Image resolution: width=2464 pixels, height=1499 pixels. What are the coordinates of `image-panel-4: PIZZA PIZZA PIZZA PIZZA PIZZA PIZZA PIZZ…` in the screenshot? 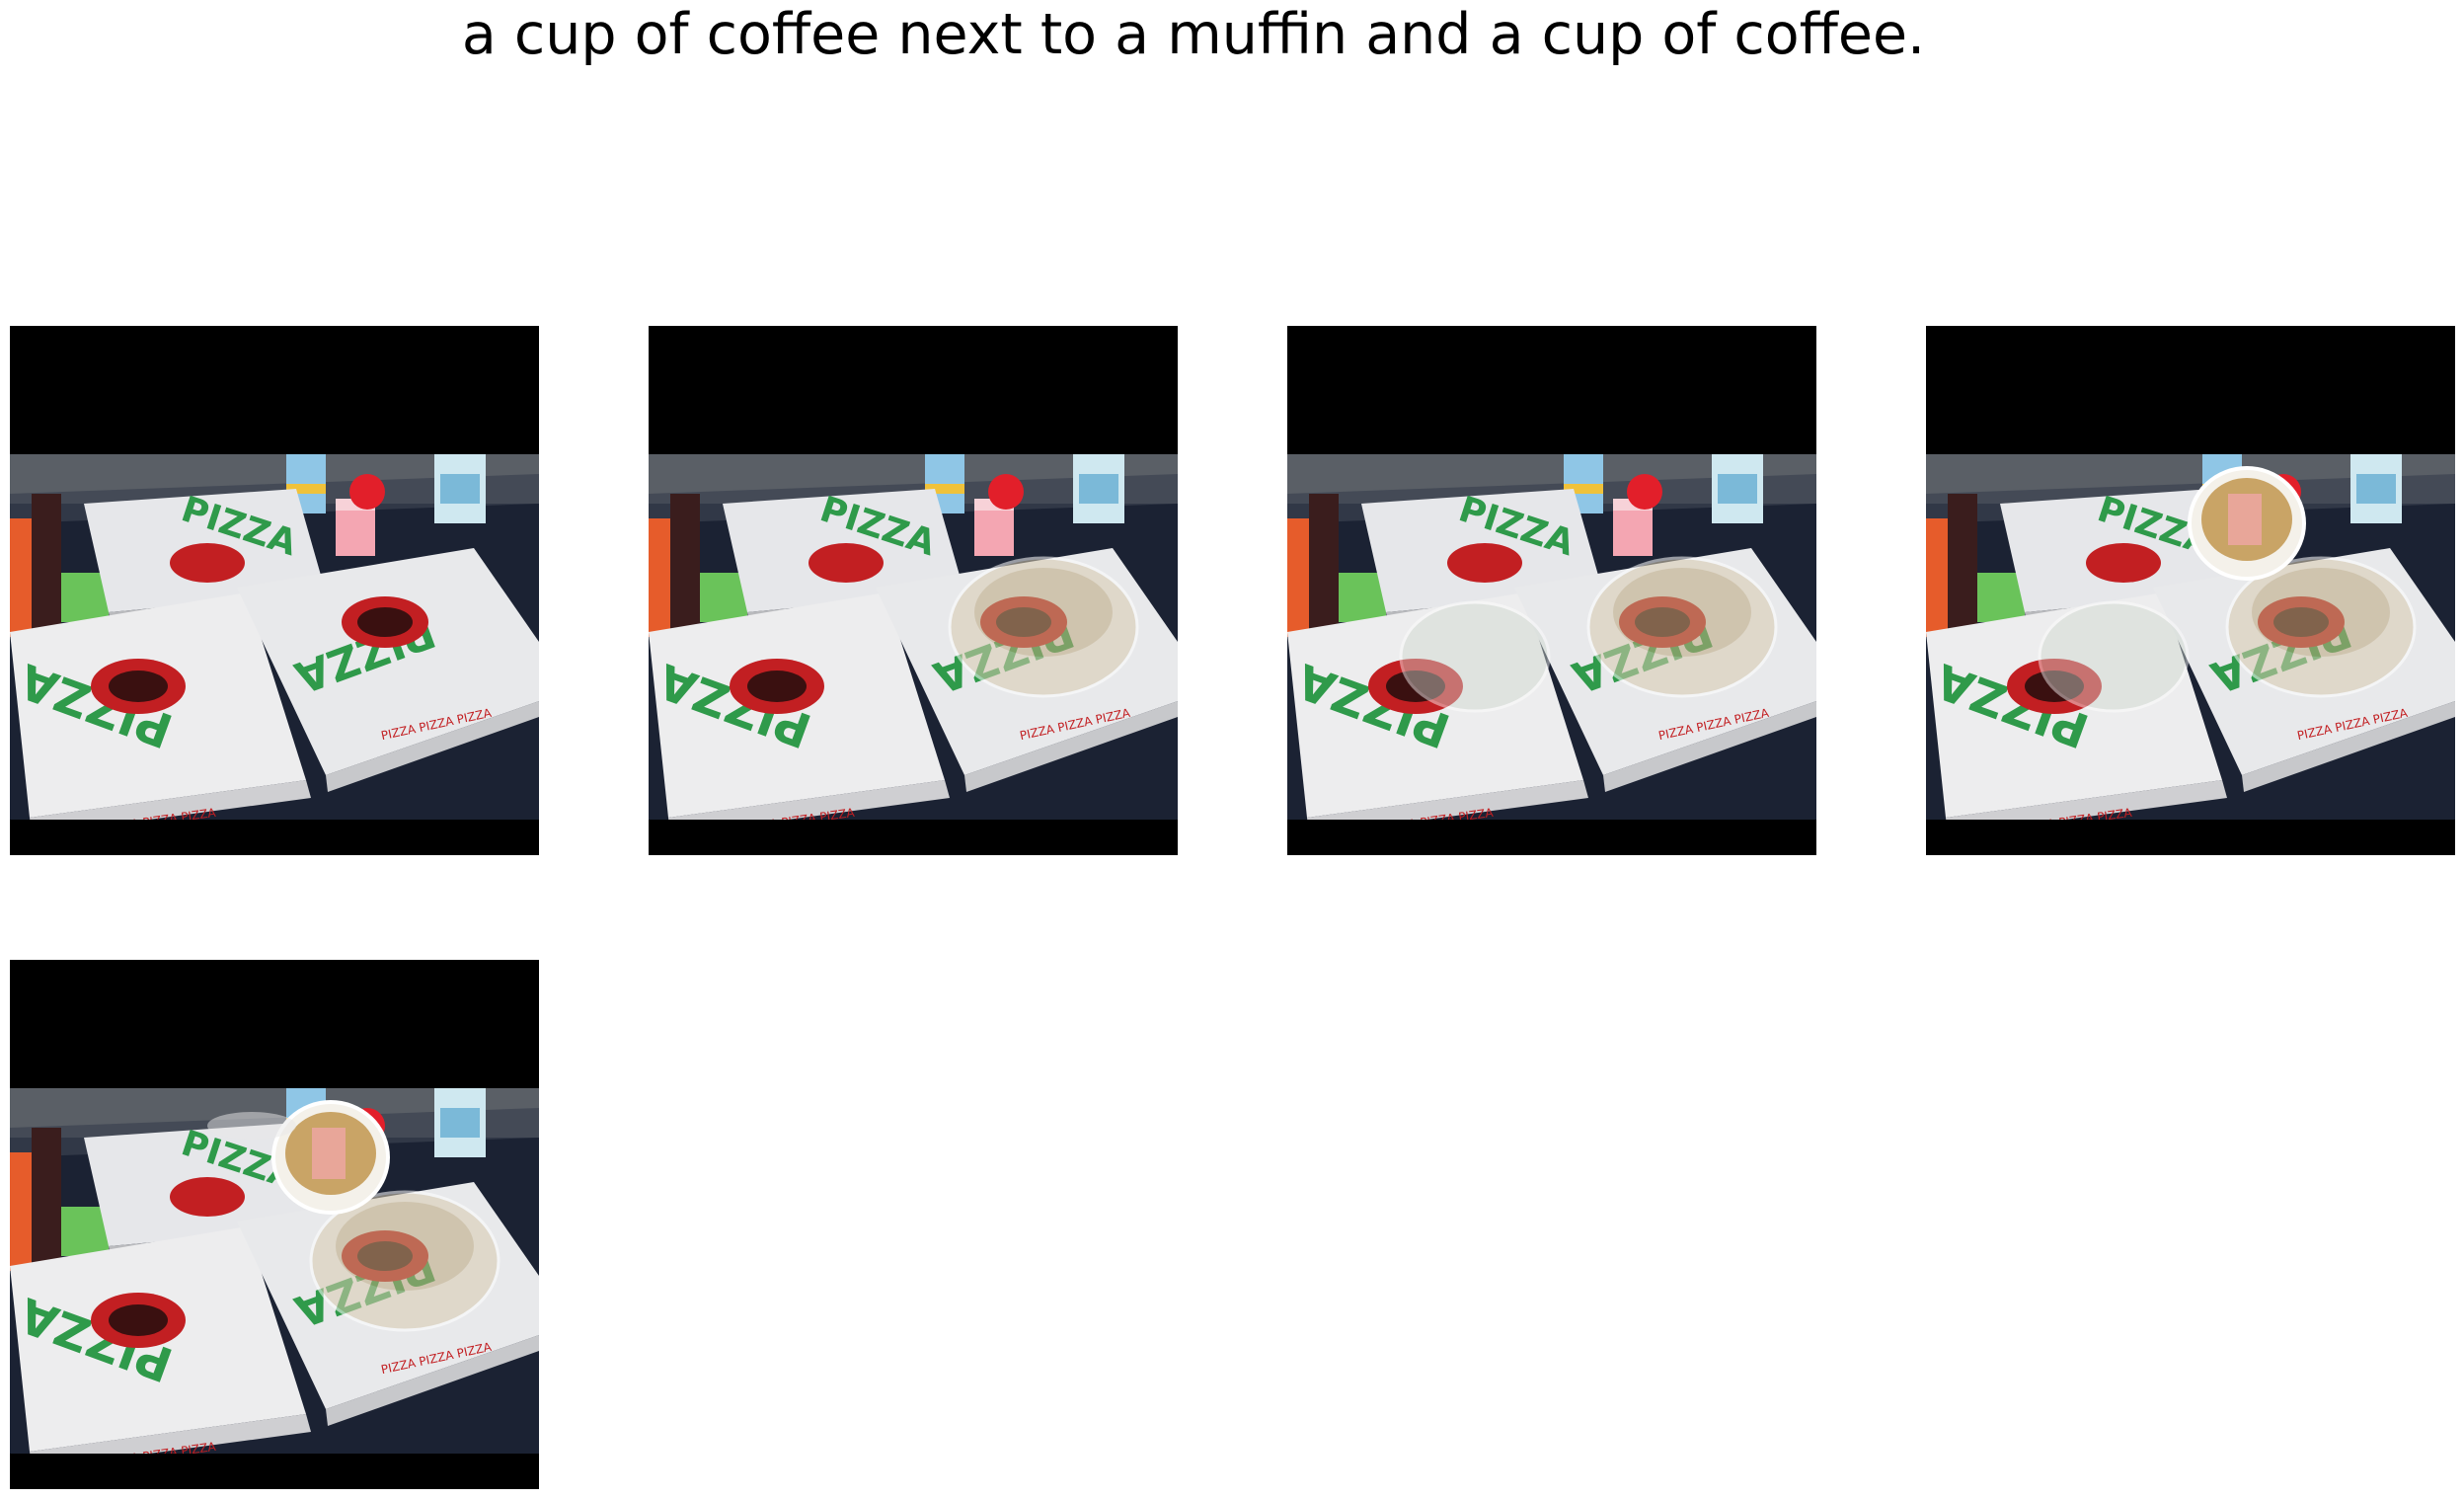 It's located at (2190, 590).